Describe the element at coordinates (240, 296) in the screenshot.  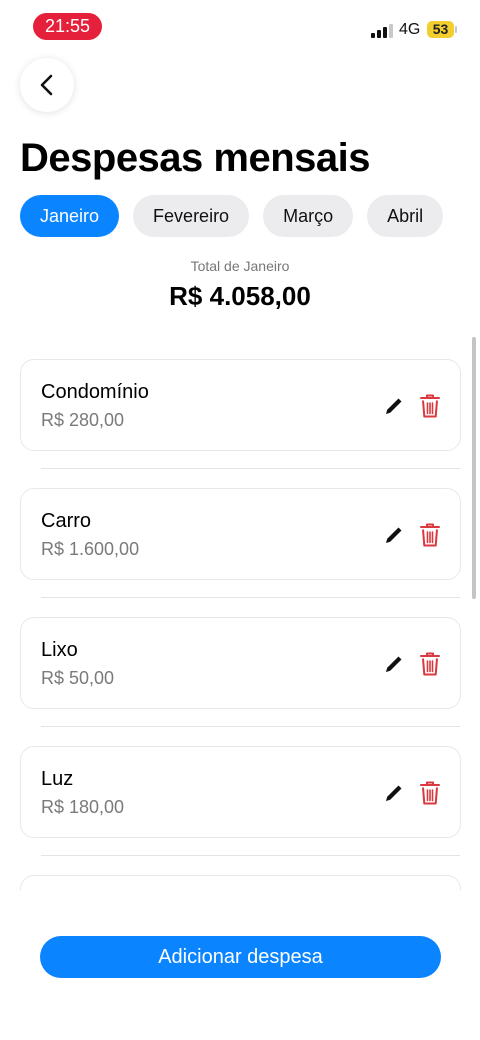
I see `total-value: R$ 4.058,00` at that location.